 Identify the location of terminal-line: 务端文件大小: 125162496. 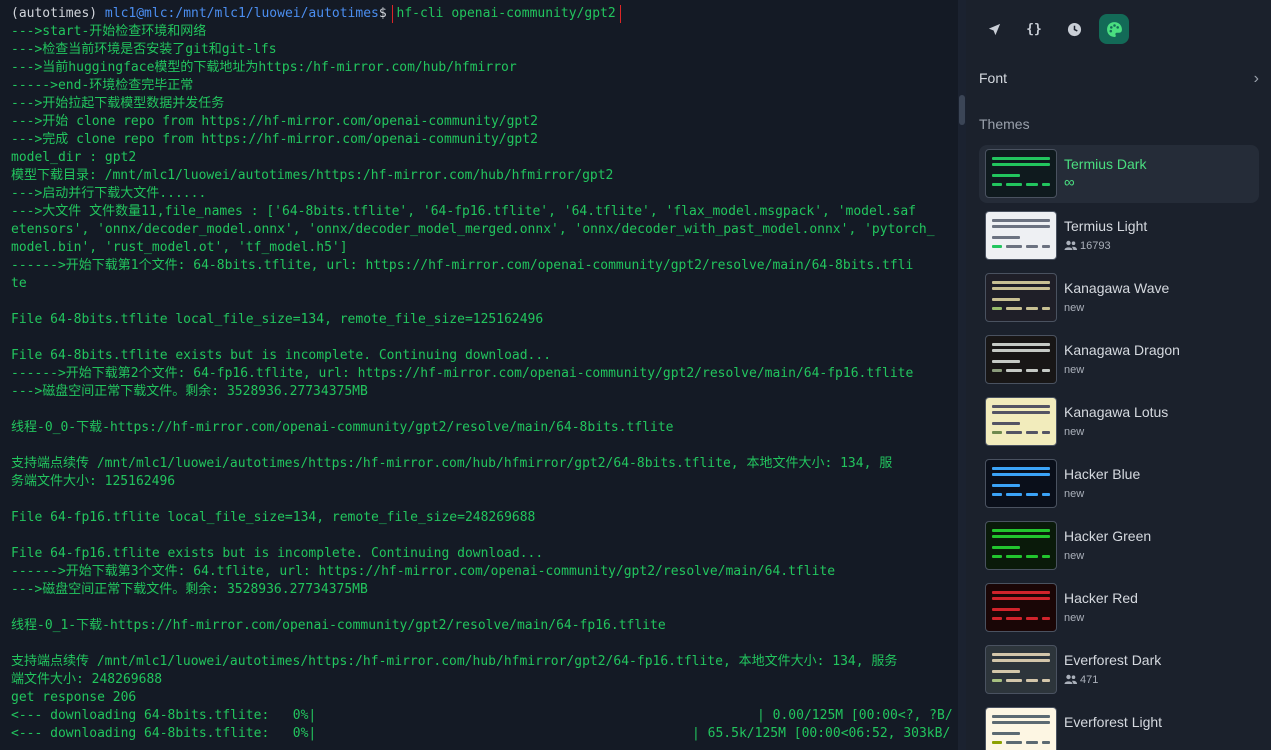
(93, 481).